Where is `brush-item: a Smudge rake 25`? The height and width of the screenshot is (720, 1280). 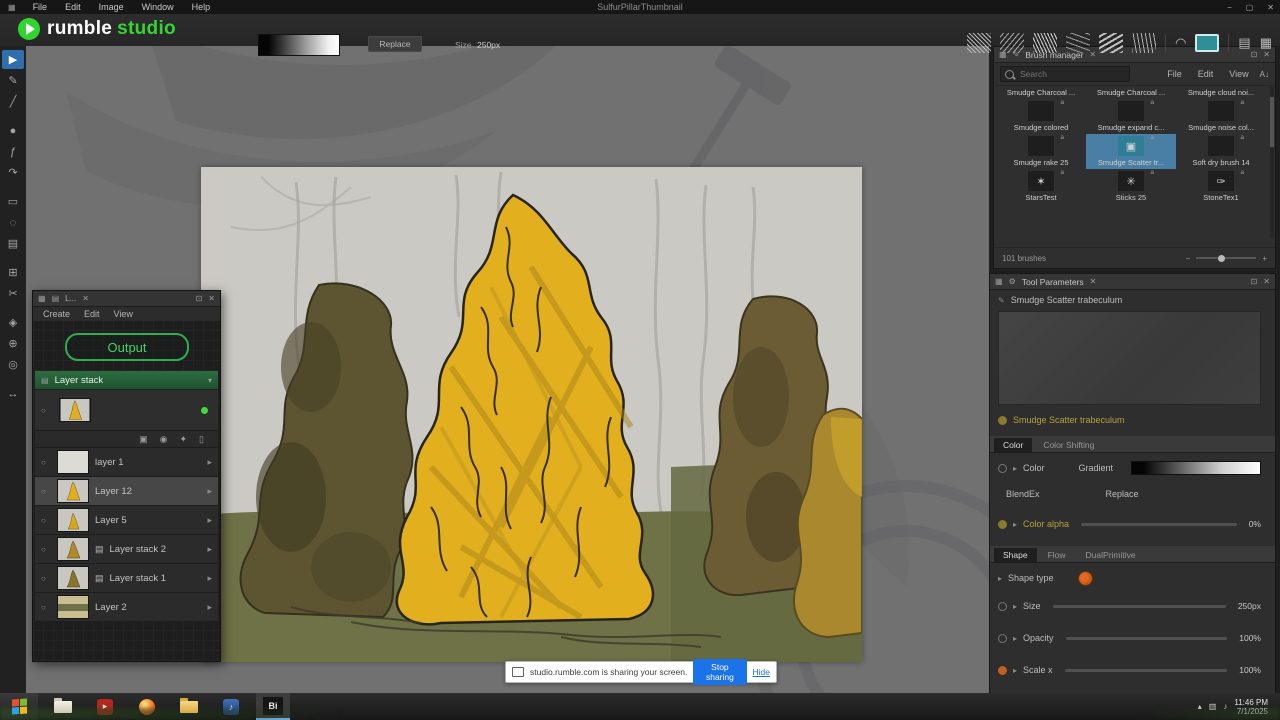
brush-item: a Smudge rake 25 is located at coordinates (1041, 151).